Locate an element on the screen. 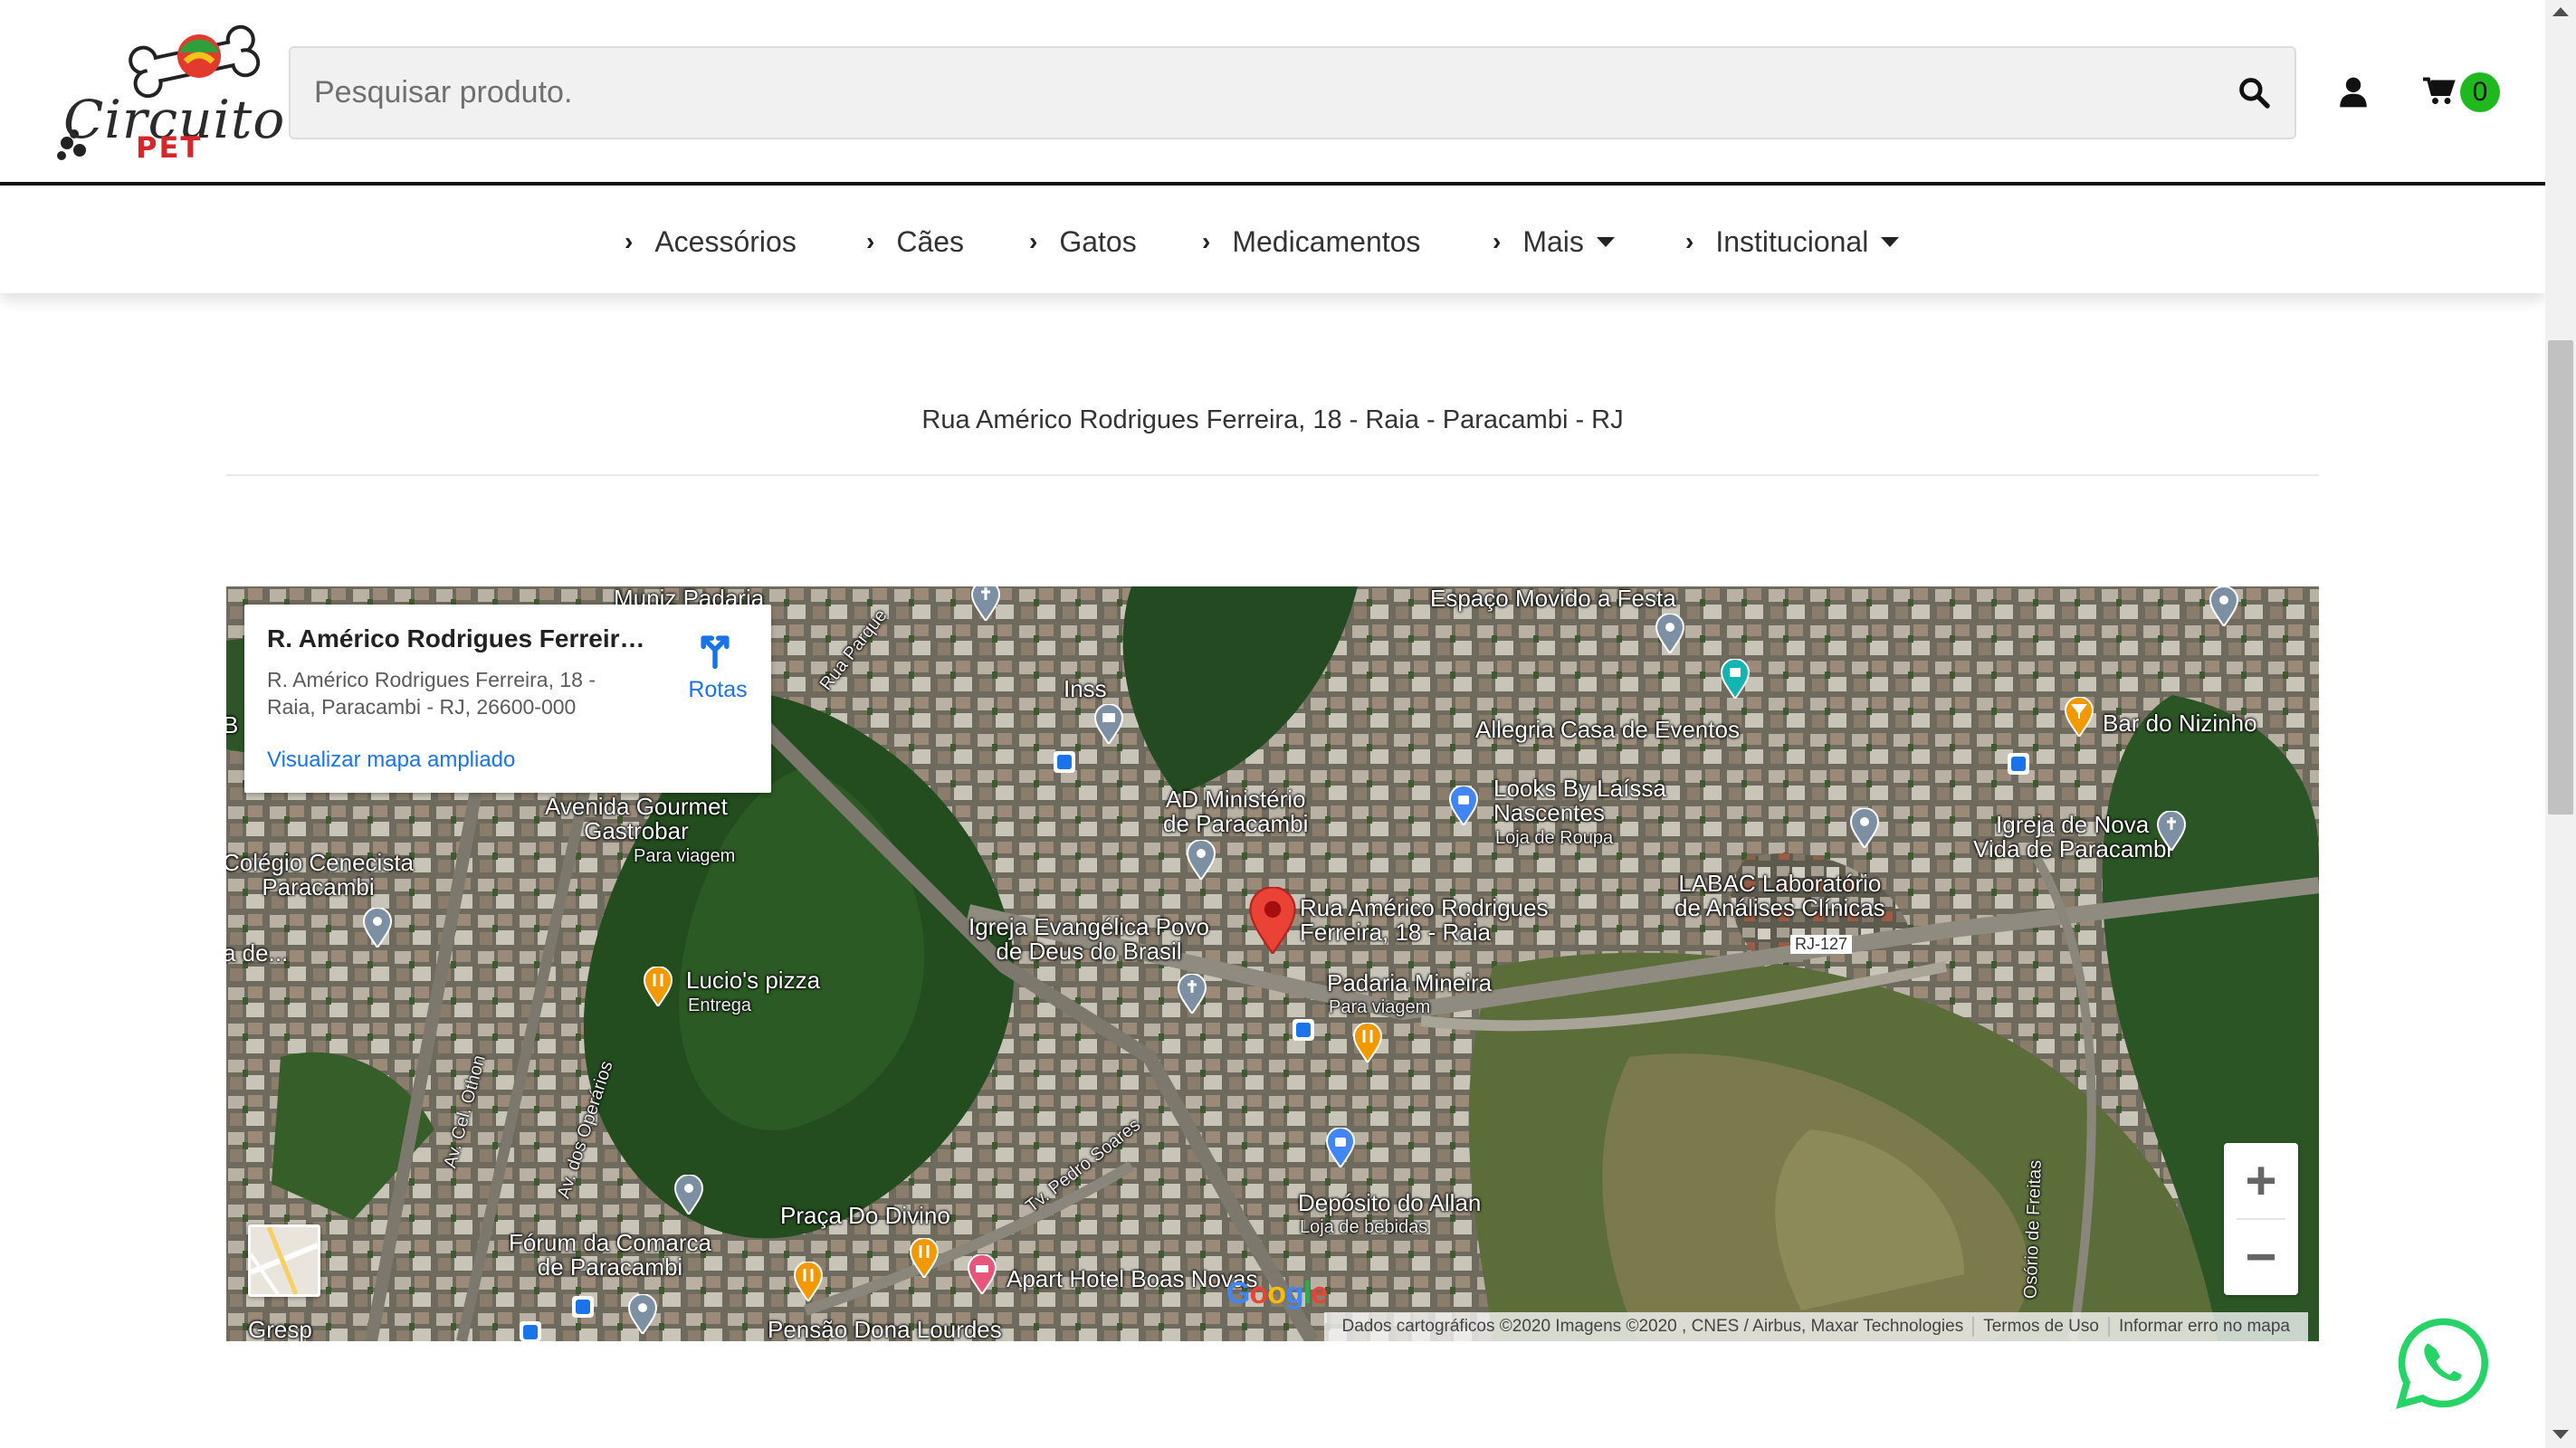  map-type-toggle is located at coordinates (284, 1261).